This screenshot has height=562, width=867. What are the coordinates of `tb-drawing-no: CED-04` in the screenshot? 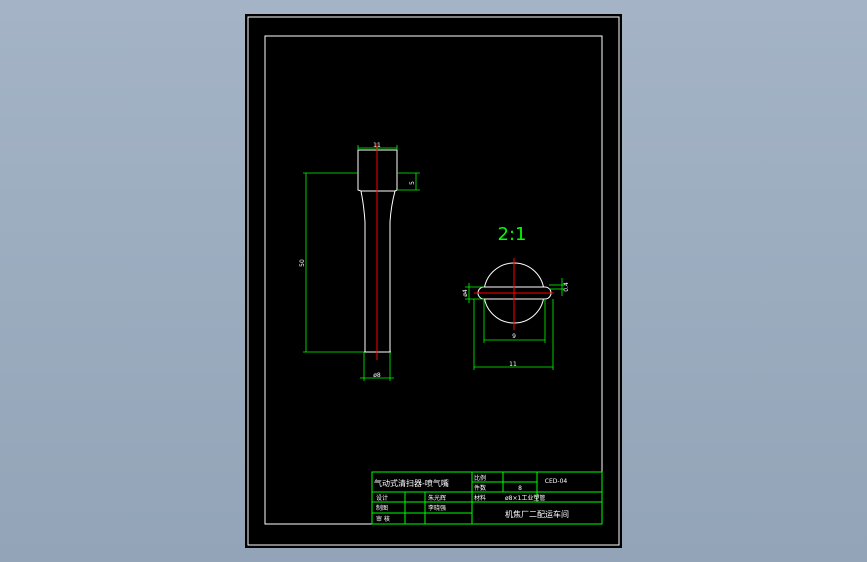 It's located at (556, 481).